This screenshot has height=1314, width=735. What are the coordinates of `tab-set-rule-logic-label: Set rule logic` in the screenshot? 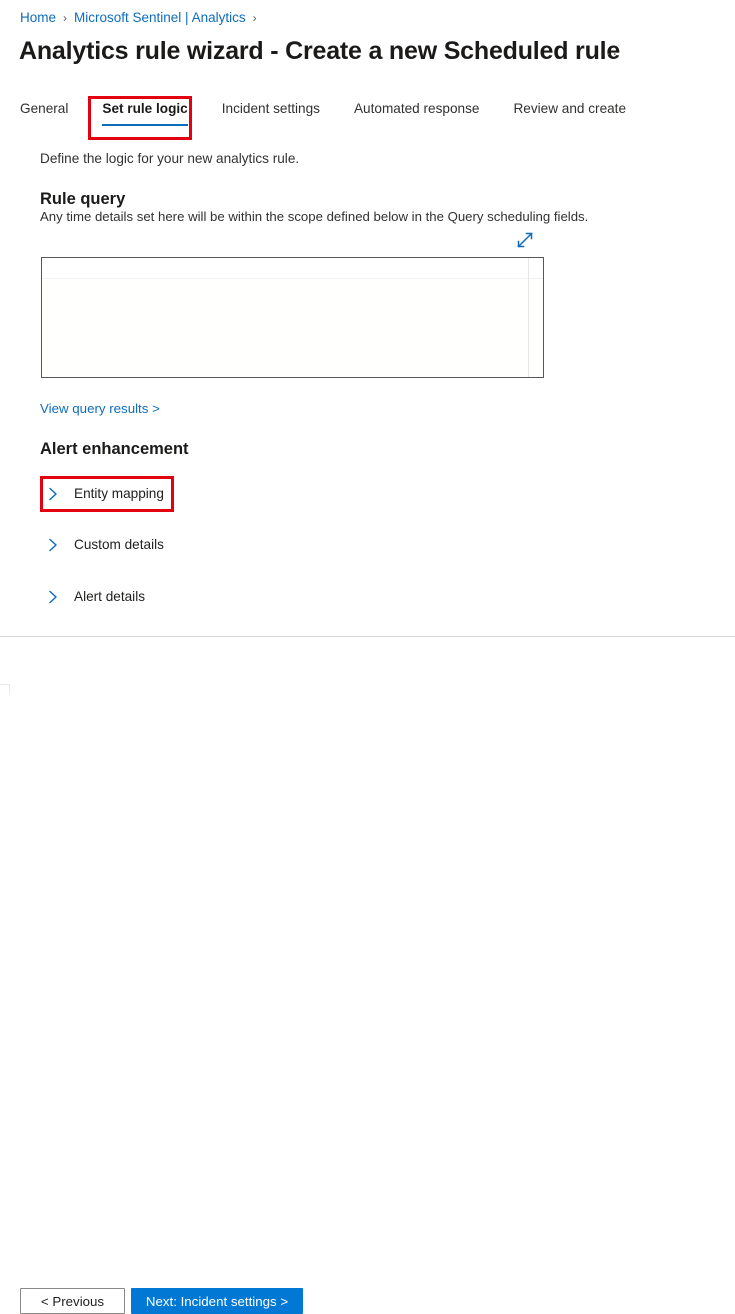 It's located at (145, 108).